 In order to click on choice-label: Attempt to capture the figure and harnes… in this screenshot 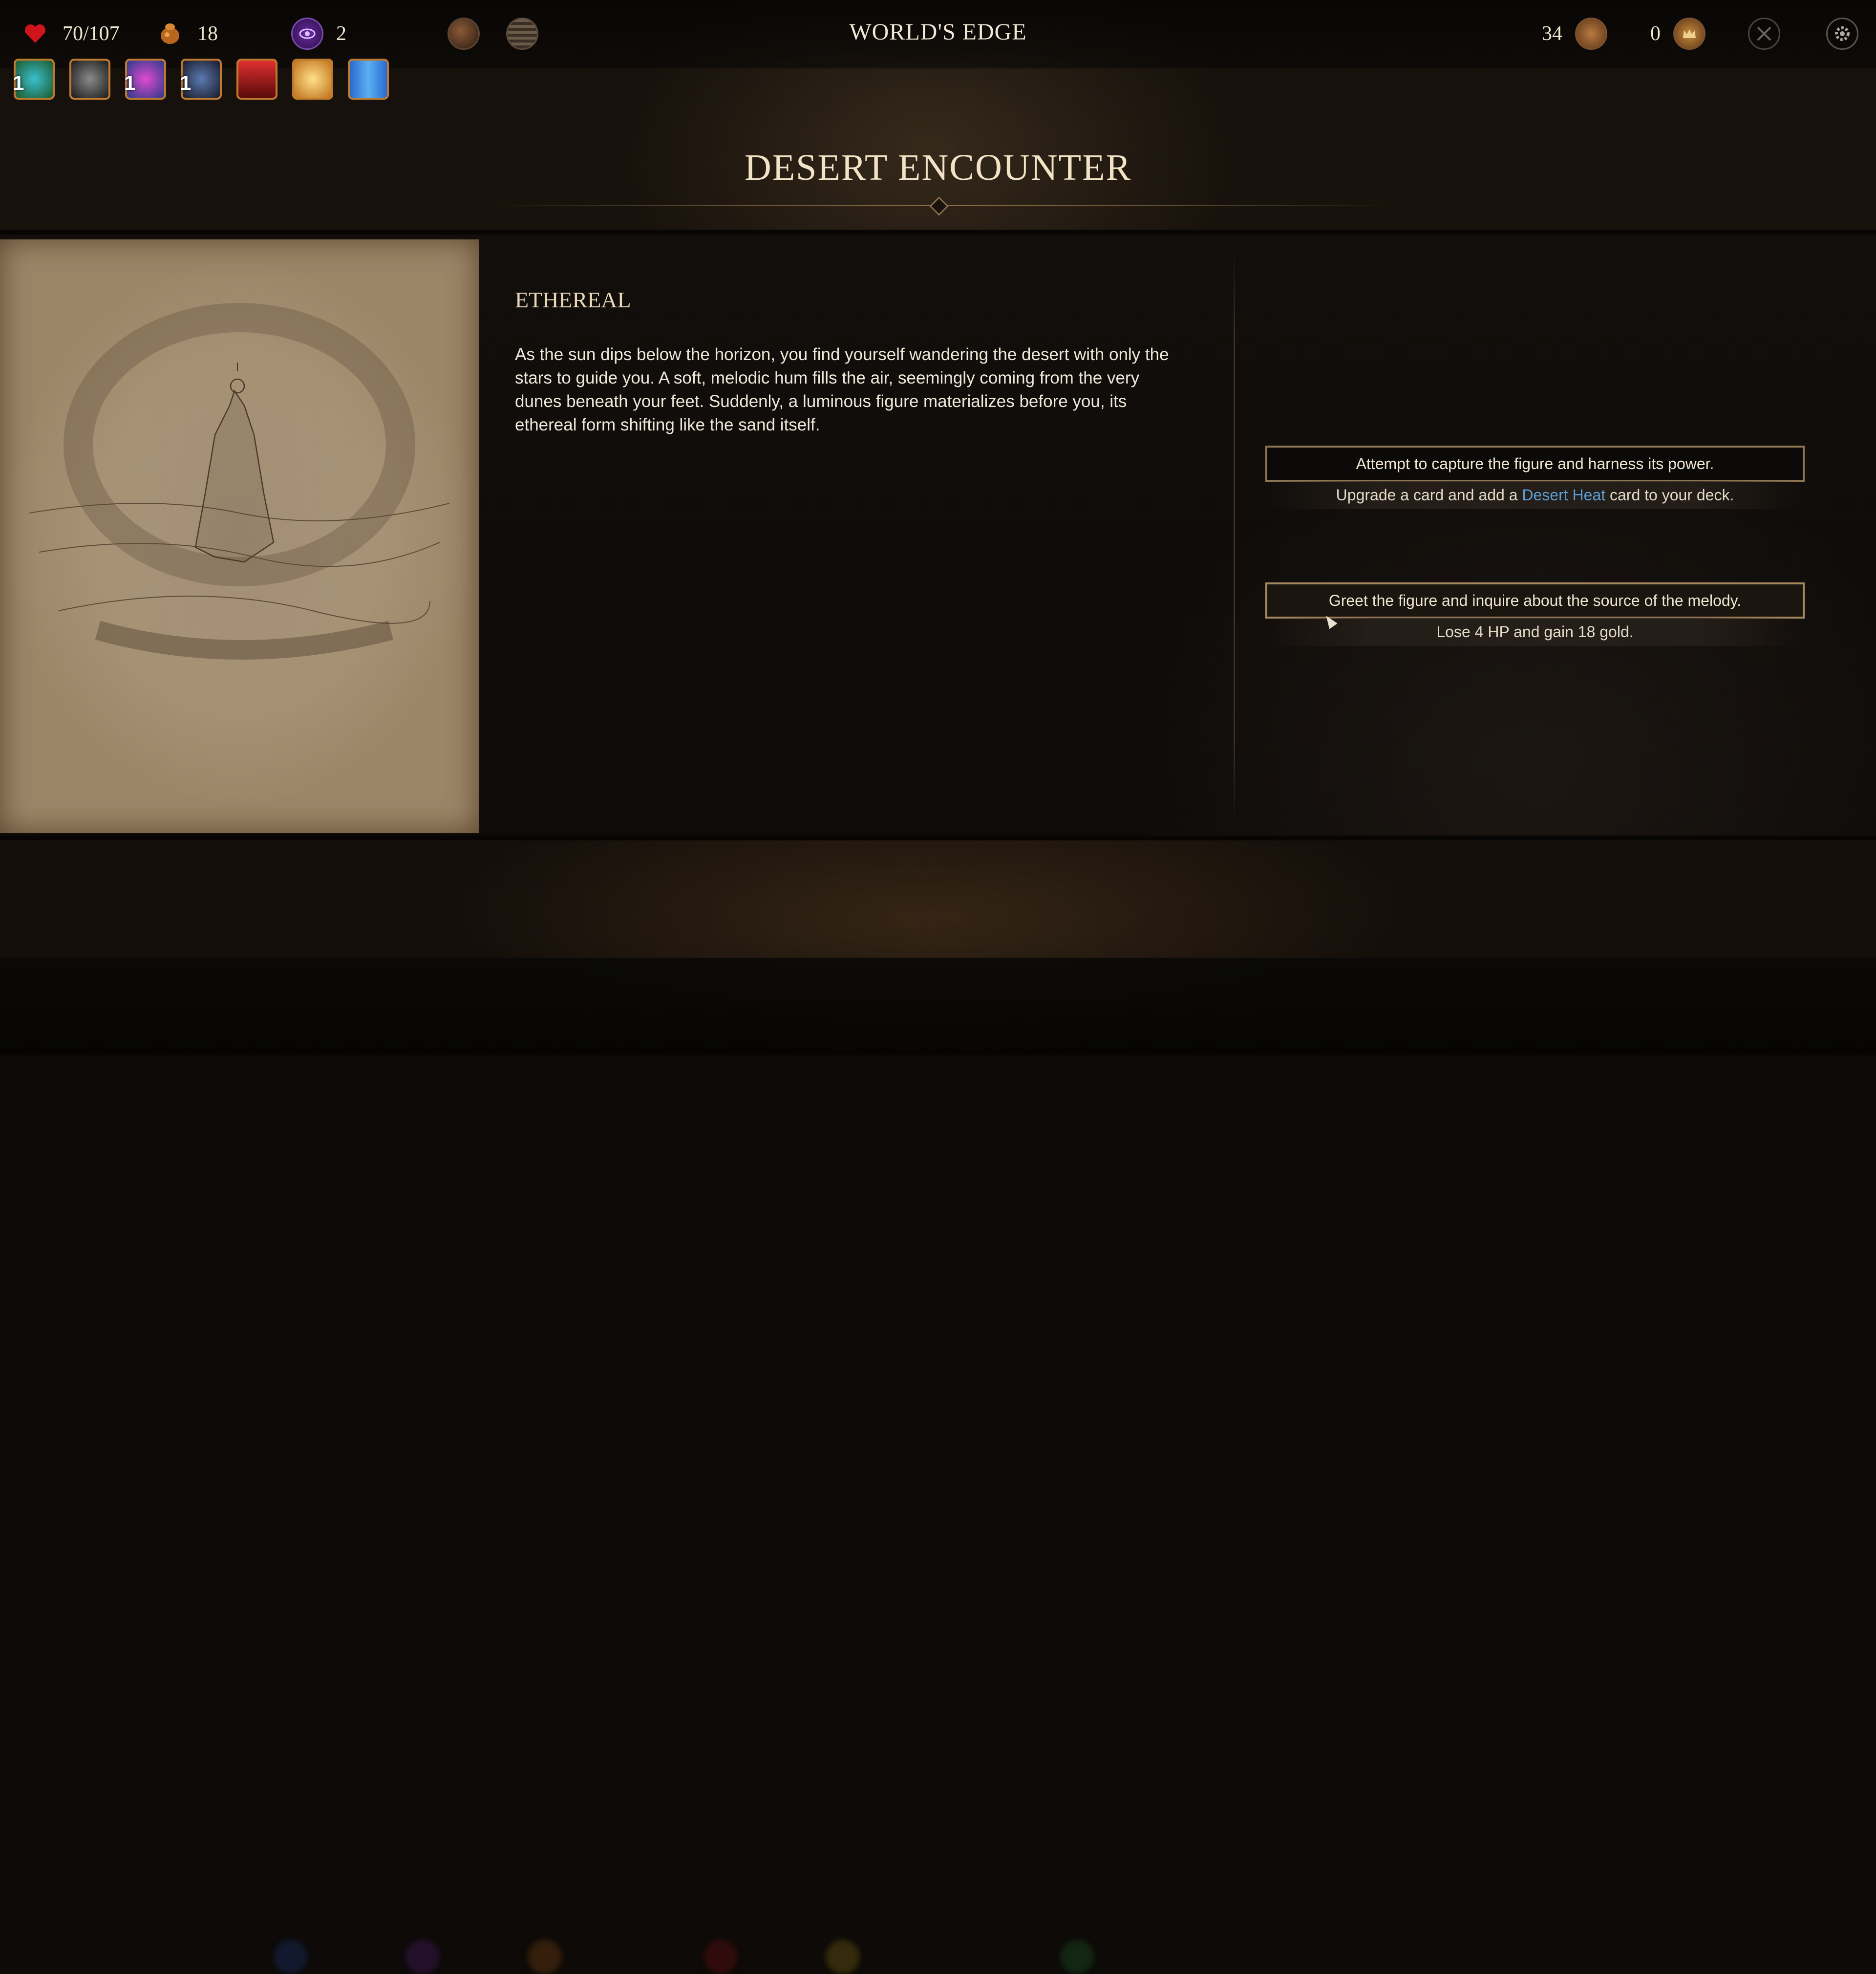, I will do `click(1535, 463)`.